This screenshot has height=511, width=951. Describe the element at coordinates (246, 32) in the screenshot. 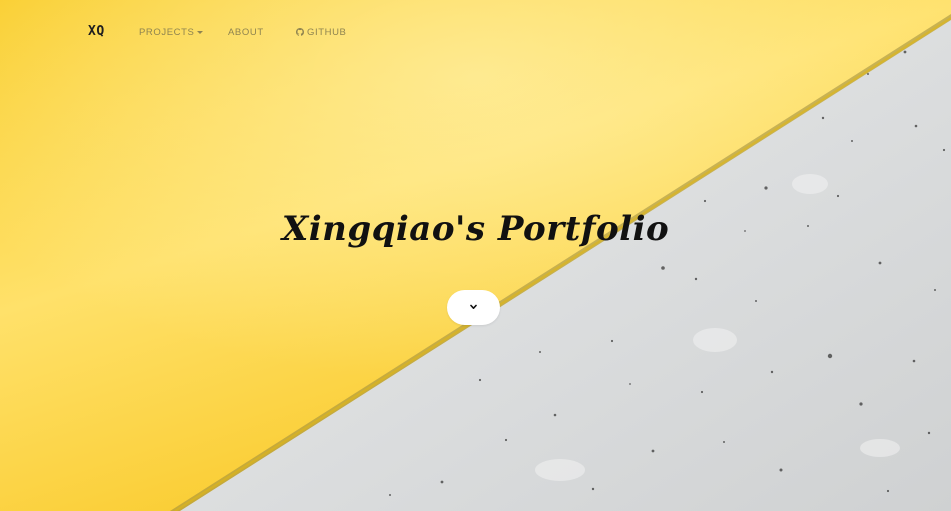

I see `nav-about-link: ABOUT` at that location.